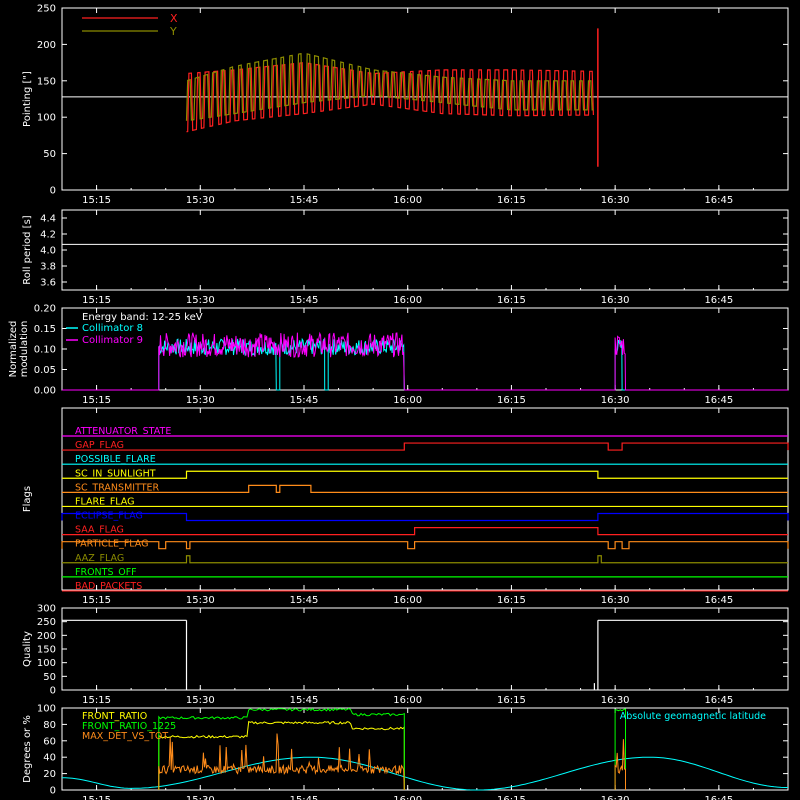  I want to click on y-axis-label: Normalized, so click(13, 349).